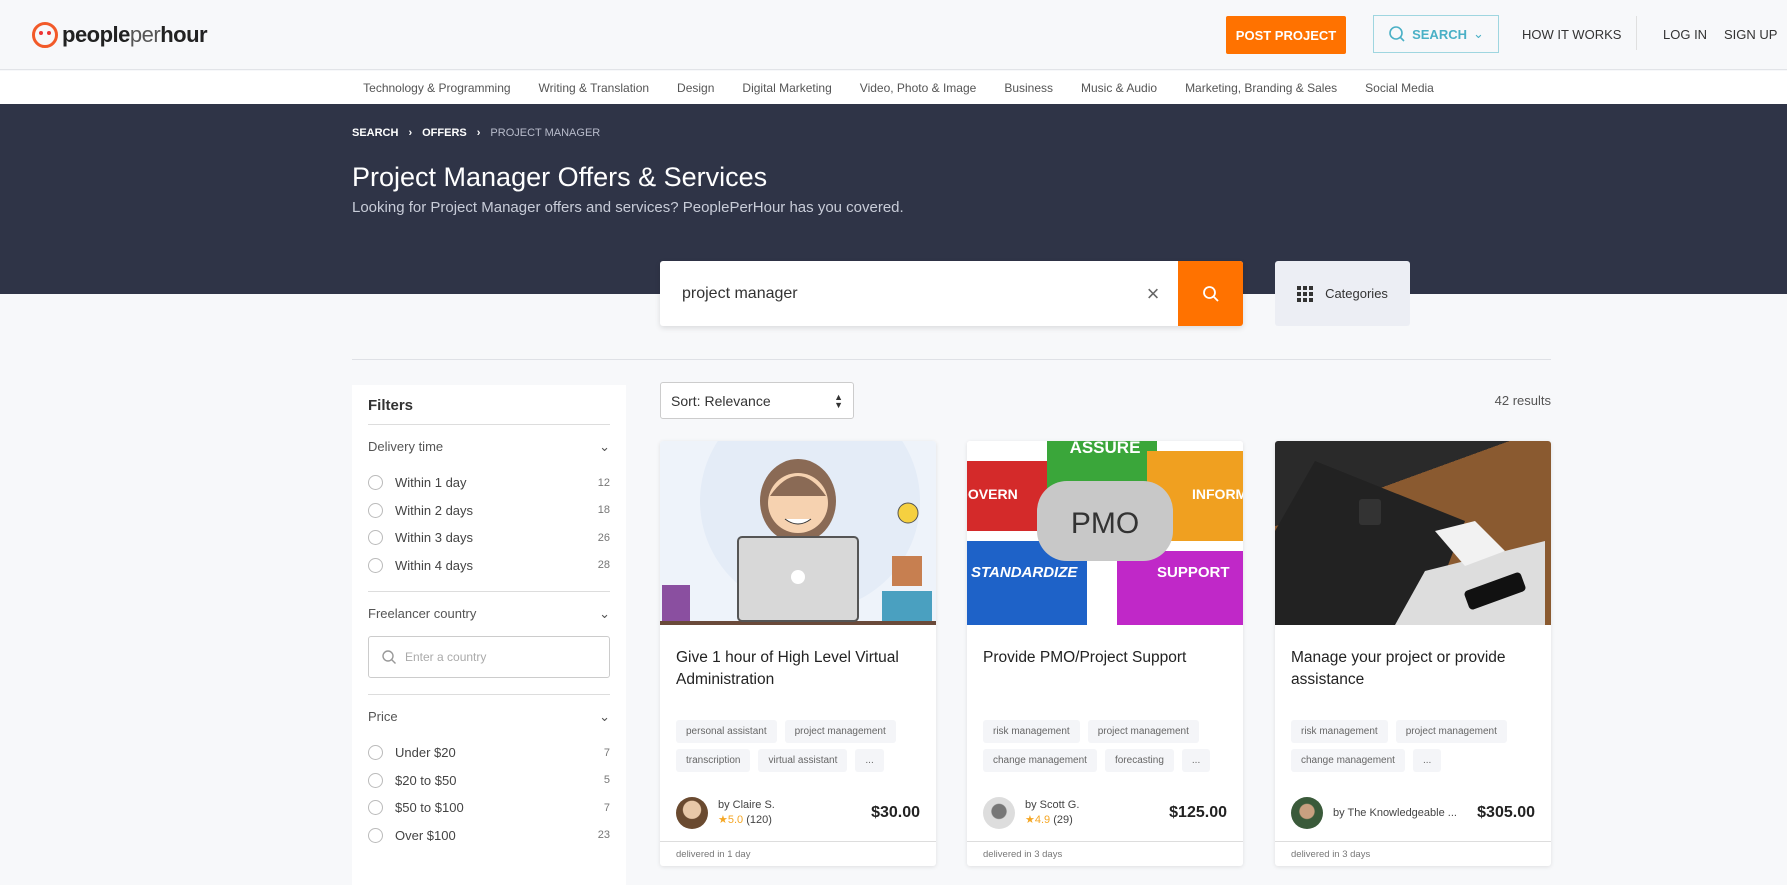  What do you see at coordinates (489, 753) in the screenshot?
I see `filter-option: Under $20 7` at bounding box center [489, 753].